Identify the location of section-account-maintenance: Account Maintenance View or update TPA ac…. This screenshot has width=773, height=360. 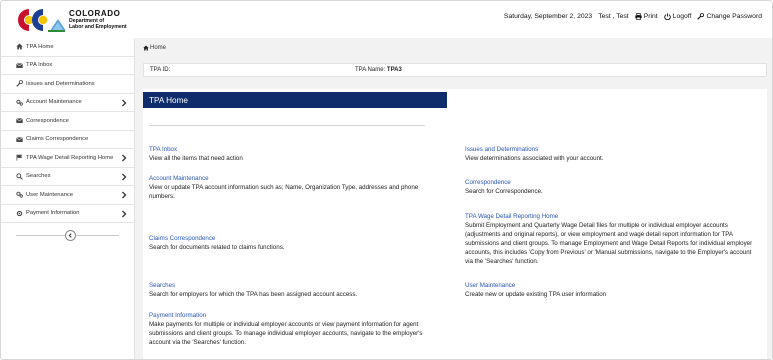
(293, 187).